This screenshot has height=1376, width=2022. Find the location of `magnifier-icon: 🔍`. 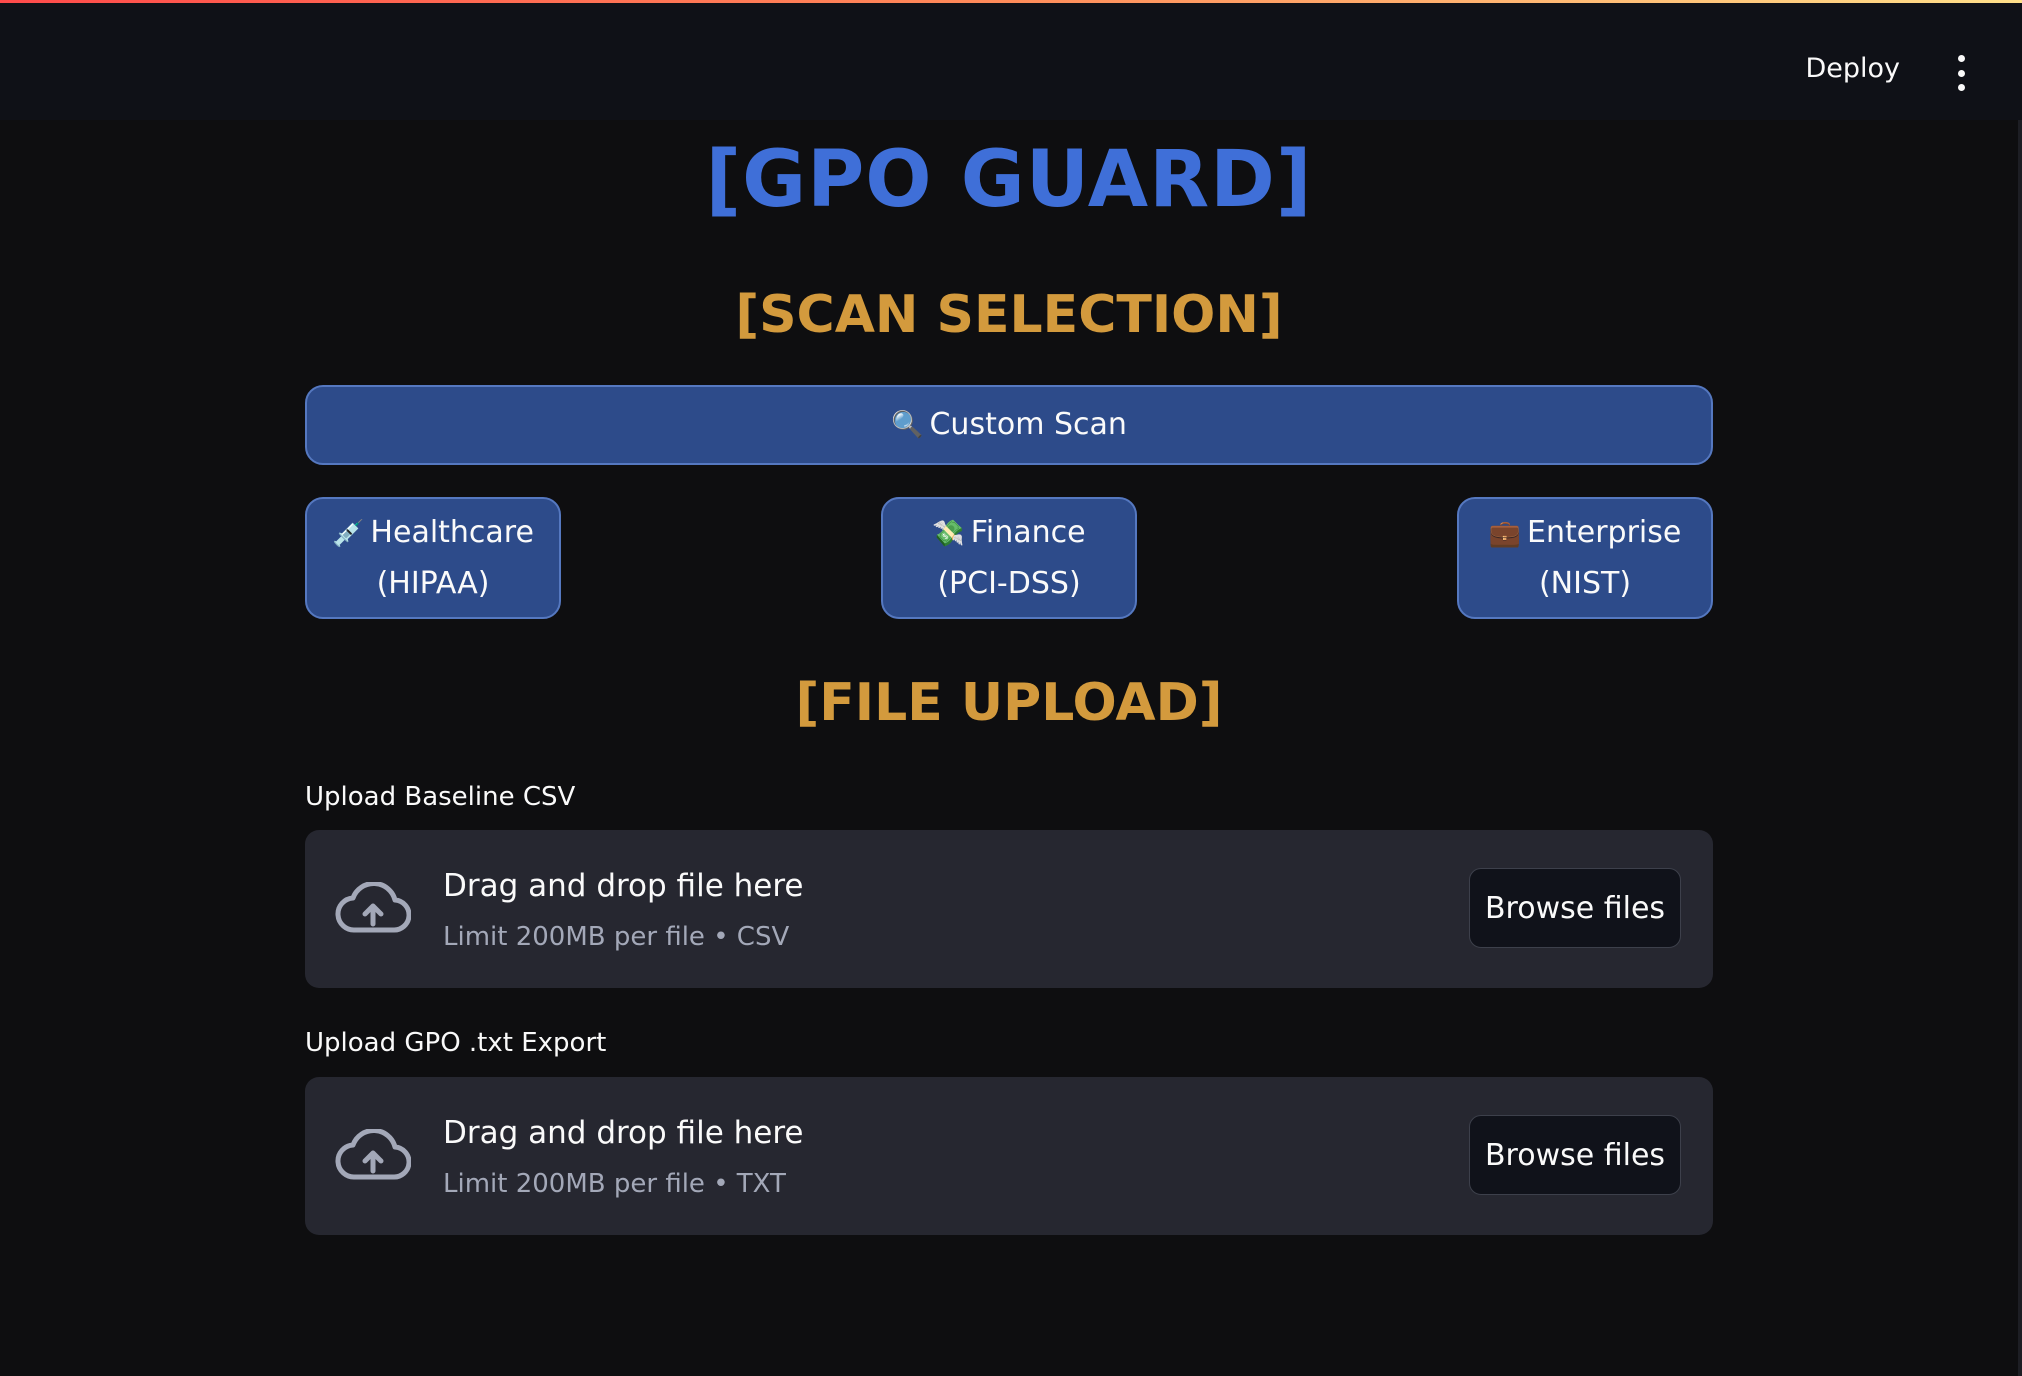

magnifier-icon: 🔍 is located at coordinates (907, 425).